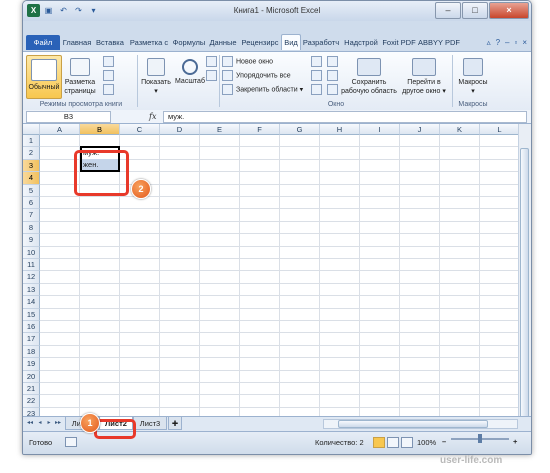 The image size is (550, 473). What do you see at coordinates (361, 42) in the screenshot?
I see `tab-addins: Надстрой` at bounding box center [361, 42].